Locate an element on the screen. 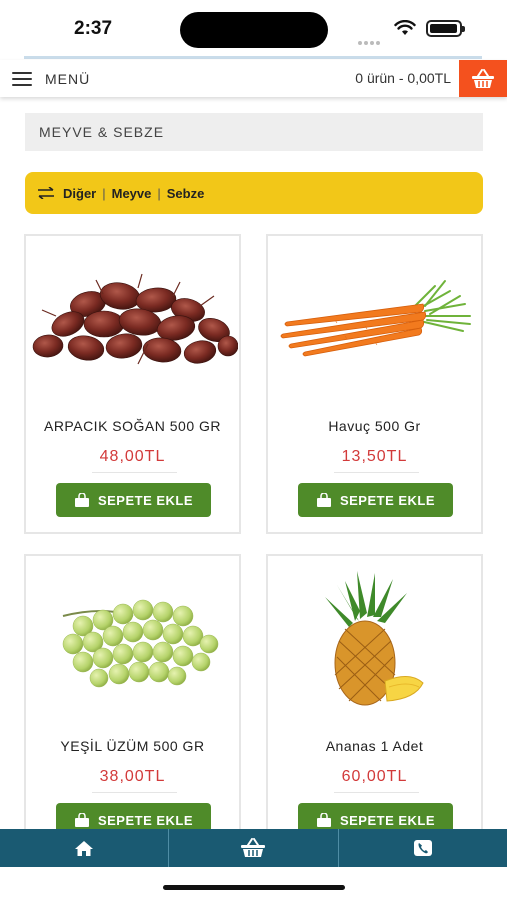 The image size is (507, 900). filter-other: Diğer is located at coordinates (79, 193).